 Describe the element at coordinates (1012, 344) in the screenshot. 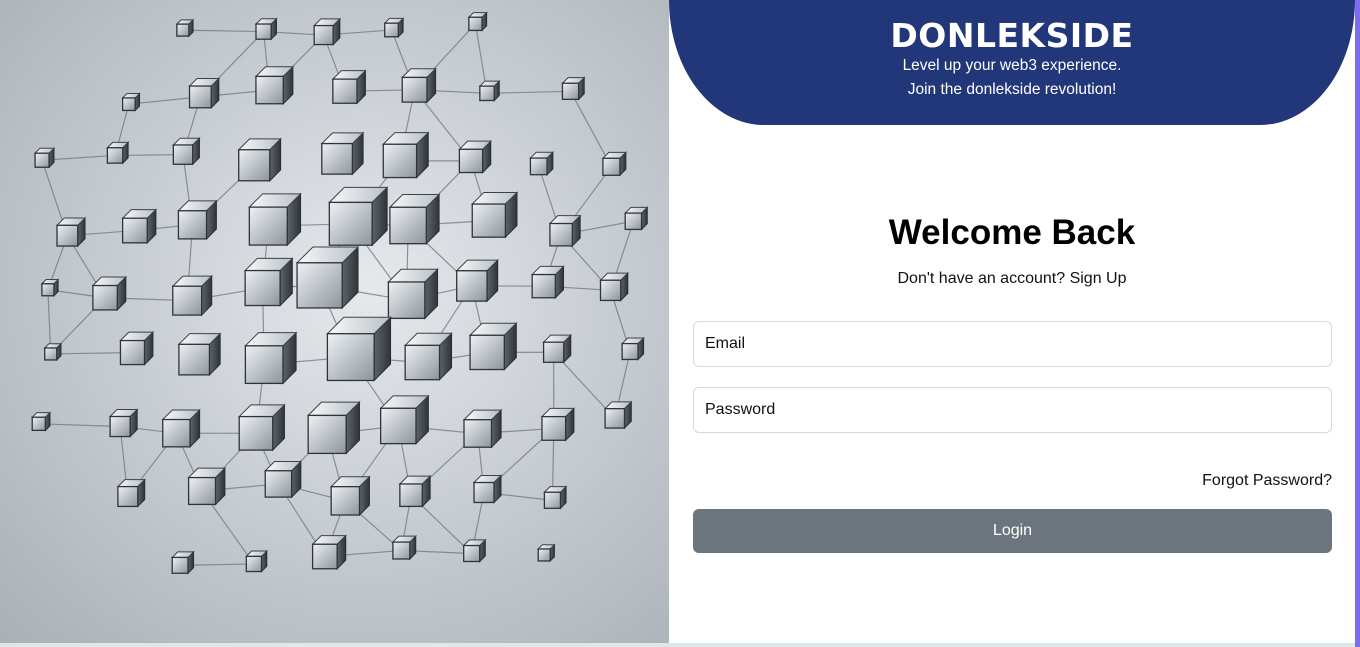

I see `email-field` at that location.